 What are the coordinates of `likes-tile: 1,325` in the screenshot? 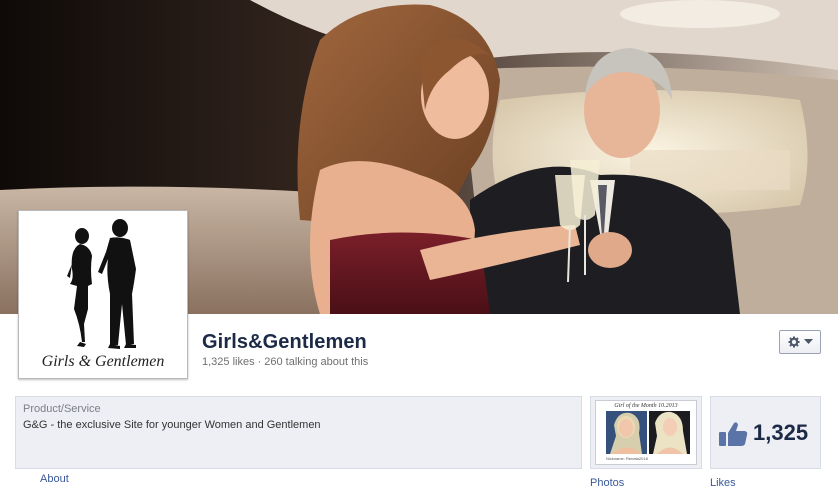 It's located at (765, 432).